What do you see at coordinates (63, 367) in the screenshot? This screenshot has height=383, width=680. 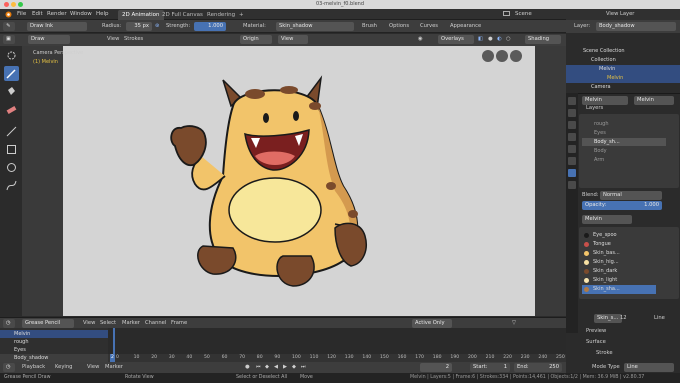 I see `keying-menu: Keying` at bounding box center [63, 367].